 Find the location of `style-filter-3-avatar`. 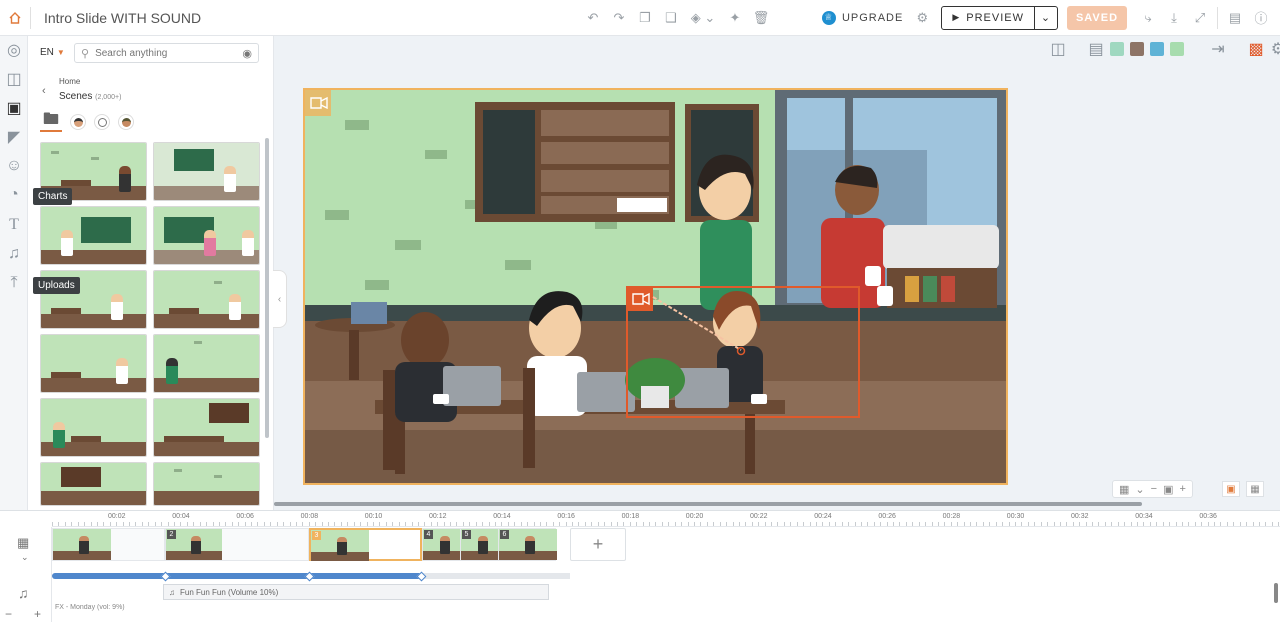

style-filter-3-avatar is located at coordinates (126, 122).